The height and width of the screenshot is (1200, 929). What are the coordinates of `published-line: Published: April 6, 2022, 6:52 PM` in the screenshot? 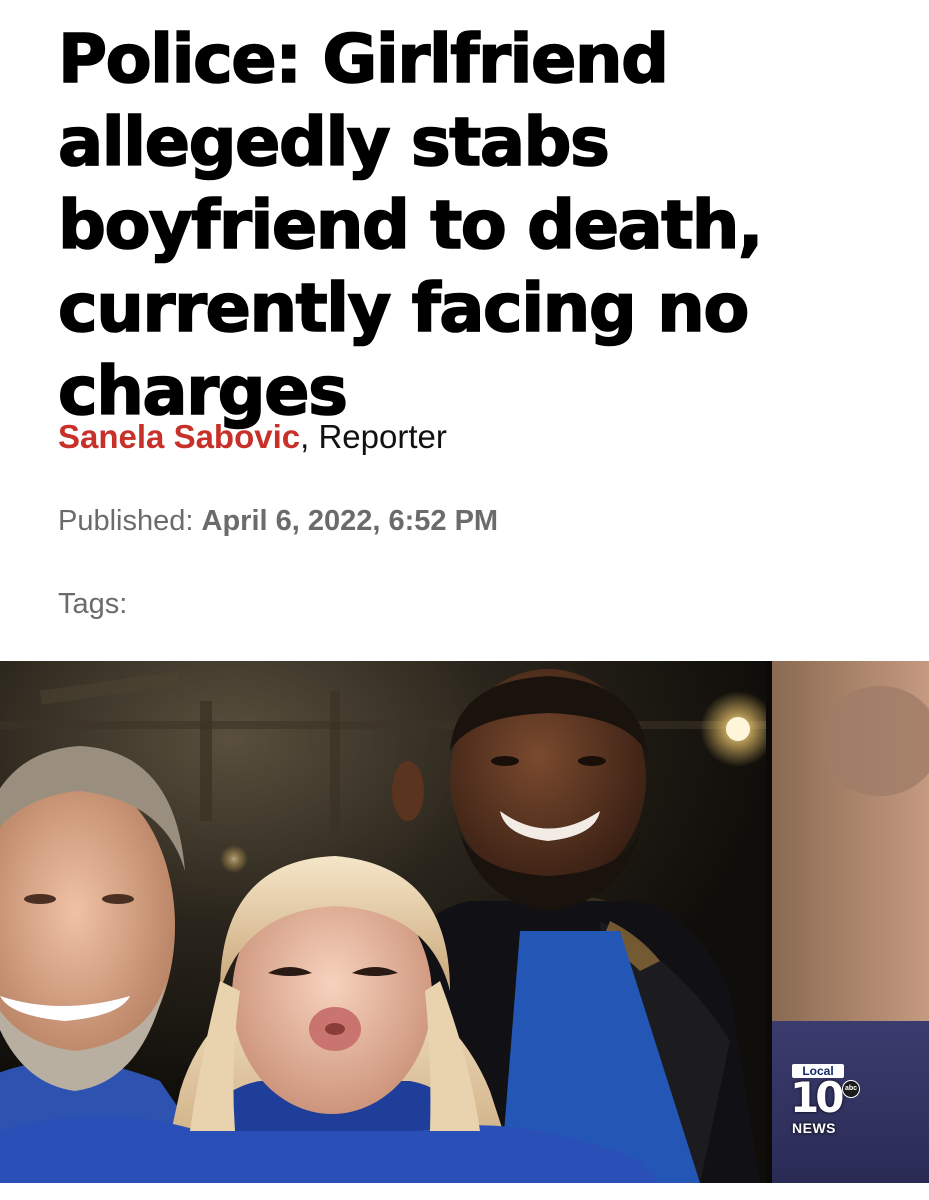 It's located at (278, 521).